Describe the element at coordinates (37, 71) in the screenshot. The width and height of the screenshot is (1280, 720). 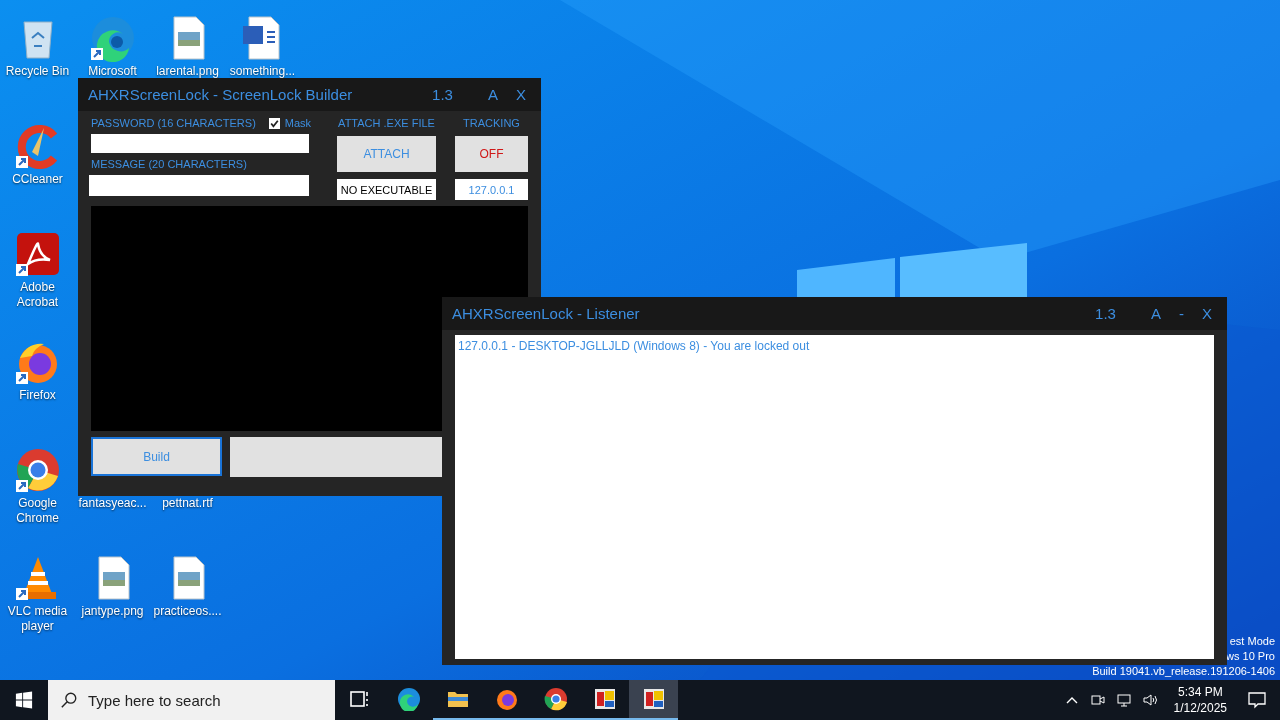
I see `icon-label: Recycle Bin` at that location.